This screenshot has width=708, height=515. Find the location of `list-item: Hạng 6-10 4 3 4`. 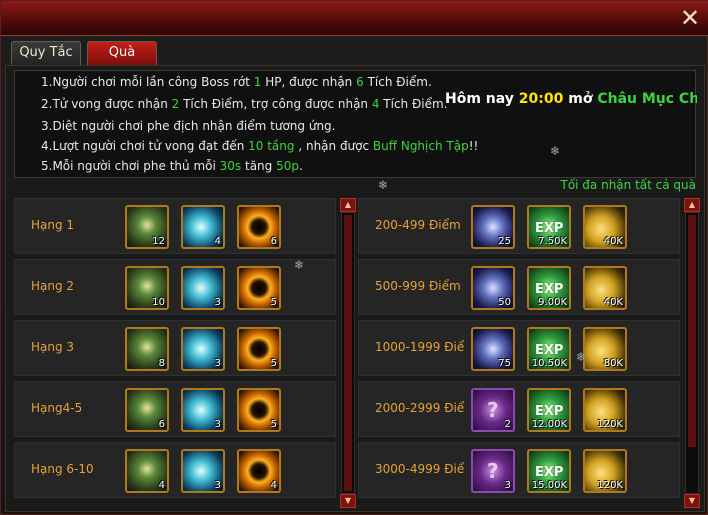

list-item: Hạng 6-10 4 3 4 is located at coordinates (175, 470).